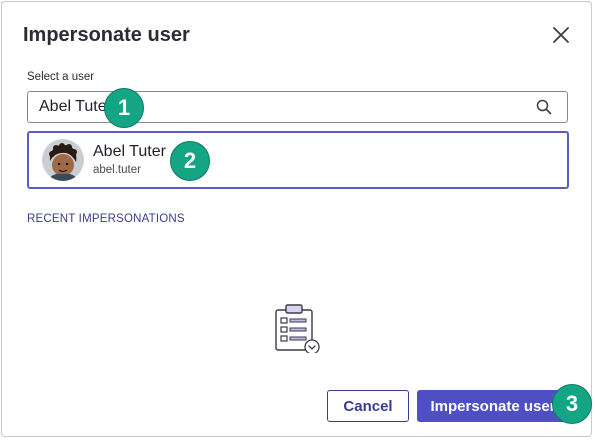 The height and width of the screenshot is (440, 595). What do you see at coordinates (297, 328) in the screenshot?
I see `clipboard-list-icon` at bounding box center [297, 328].